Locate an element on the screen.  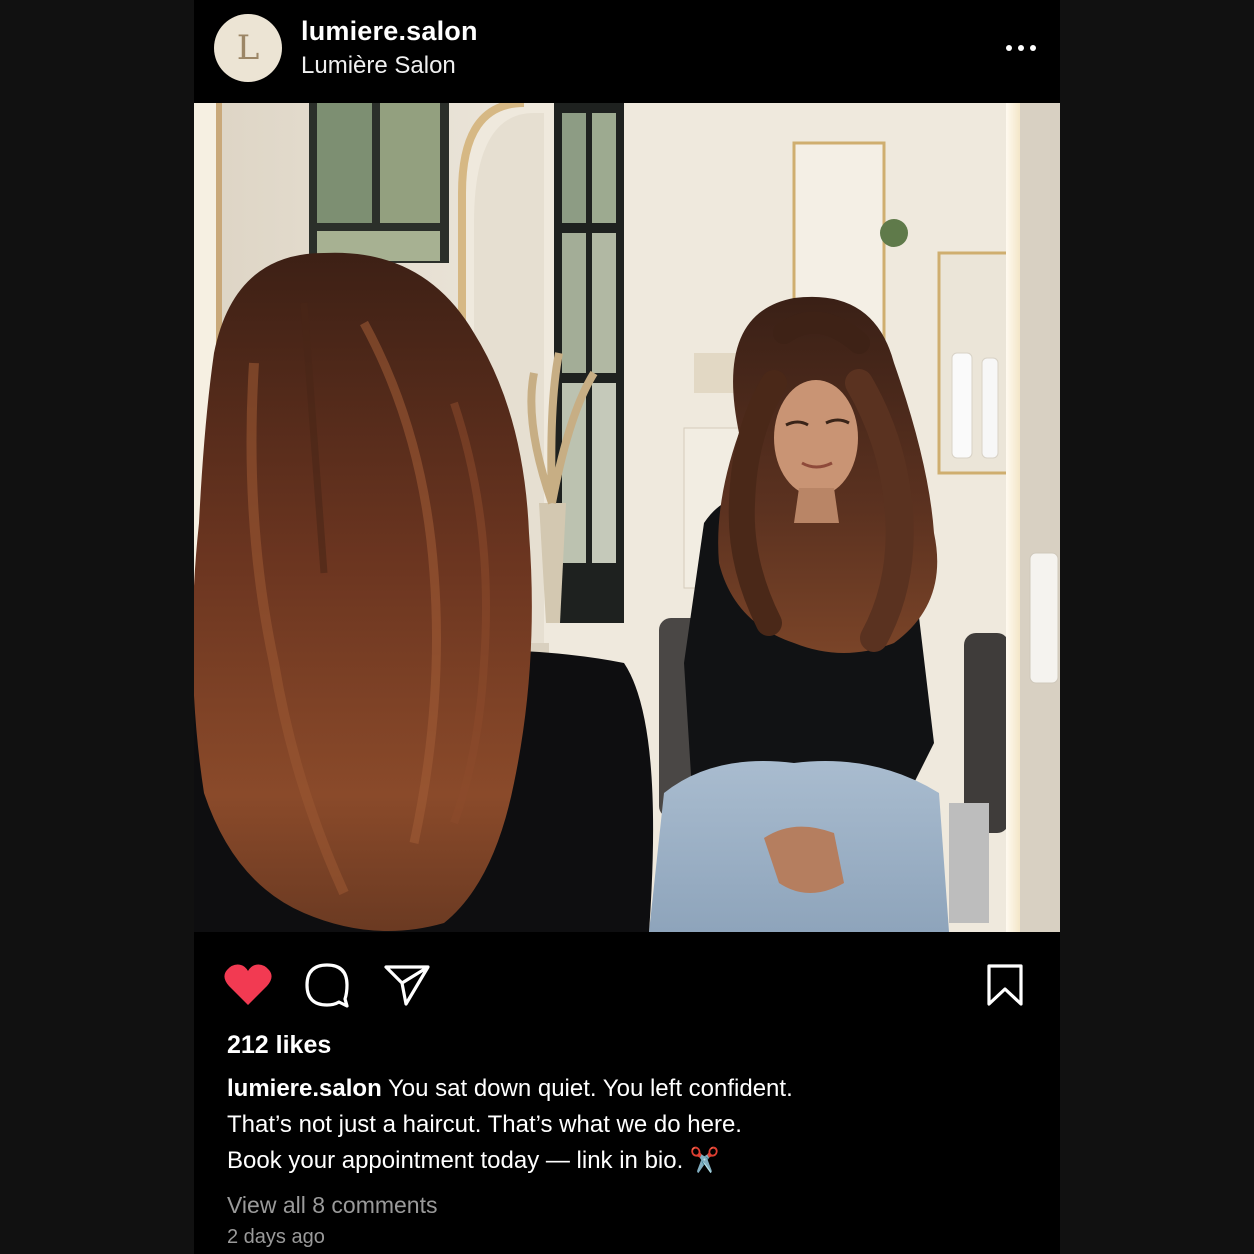
post-username: lumiere.salon is located at coordinates (389, 31).